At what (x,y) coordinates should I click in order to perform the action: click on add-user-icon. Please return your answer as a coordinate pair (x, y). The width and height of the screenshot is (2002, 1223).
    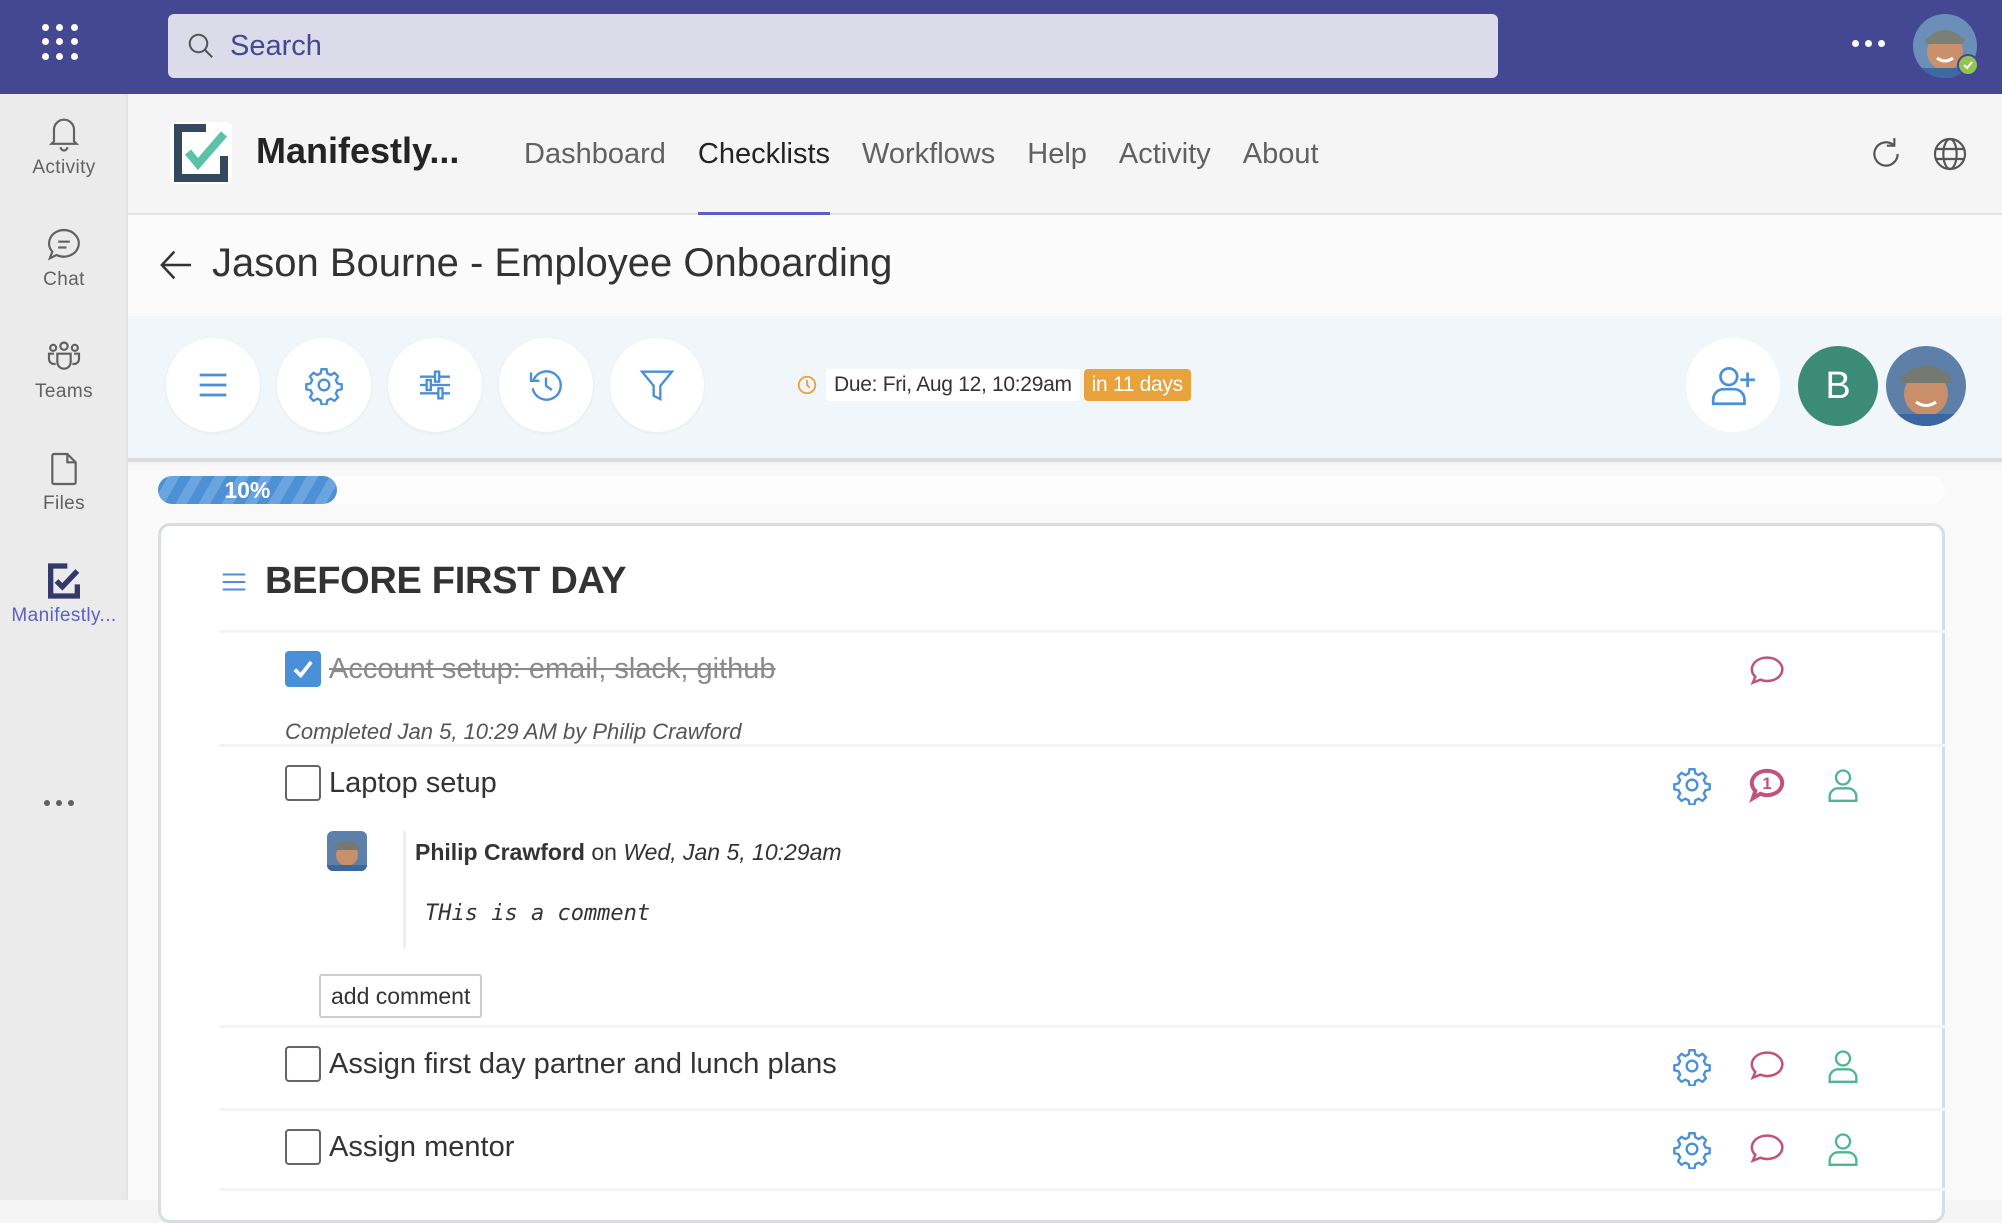
    Looking at the image, I should click on (1733, 386).